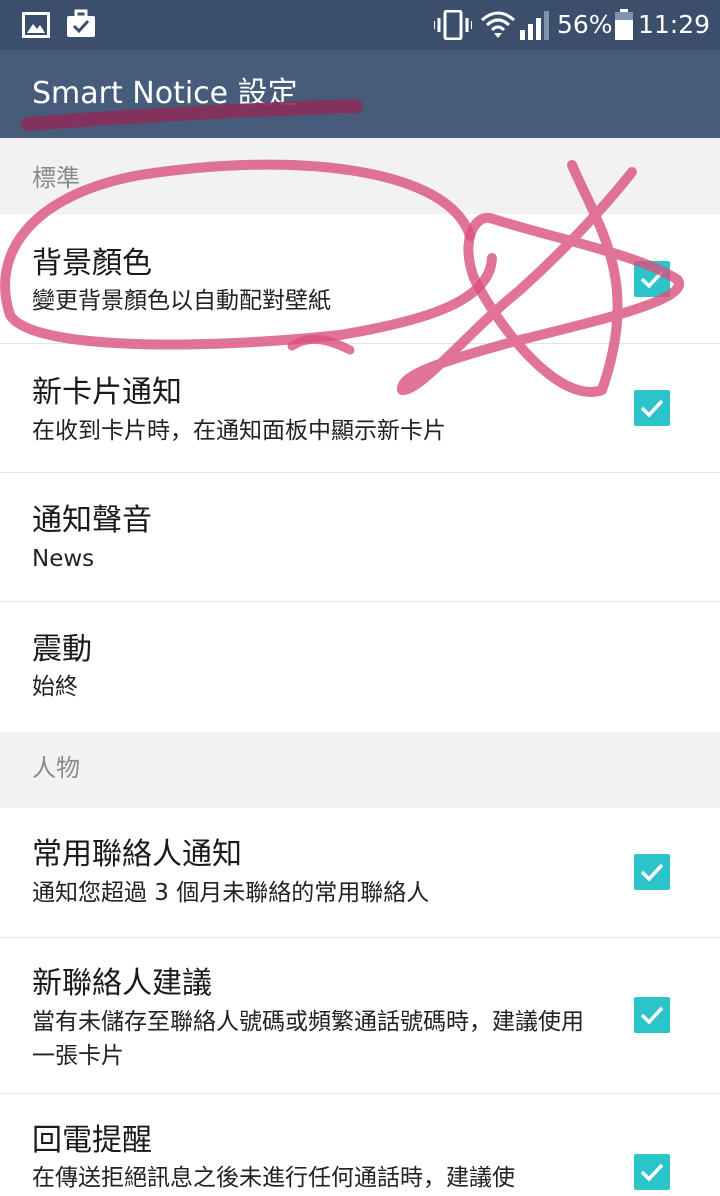  I want to click on background-color-checkbox, so click(652, 279).